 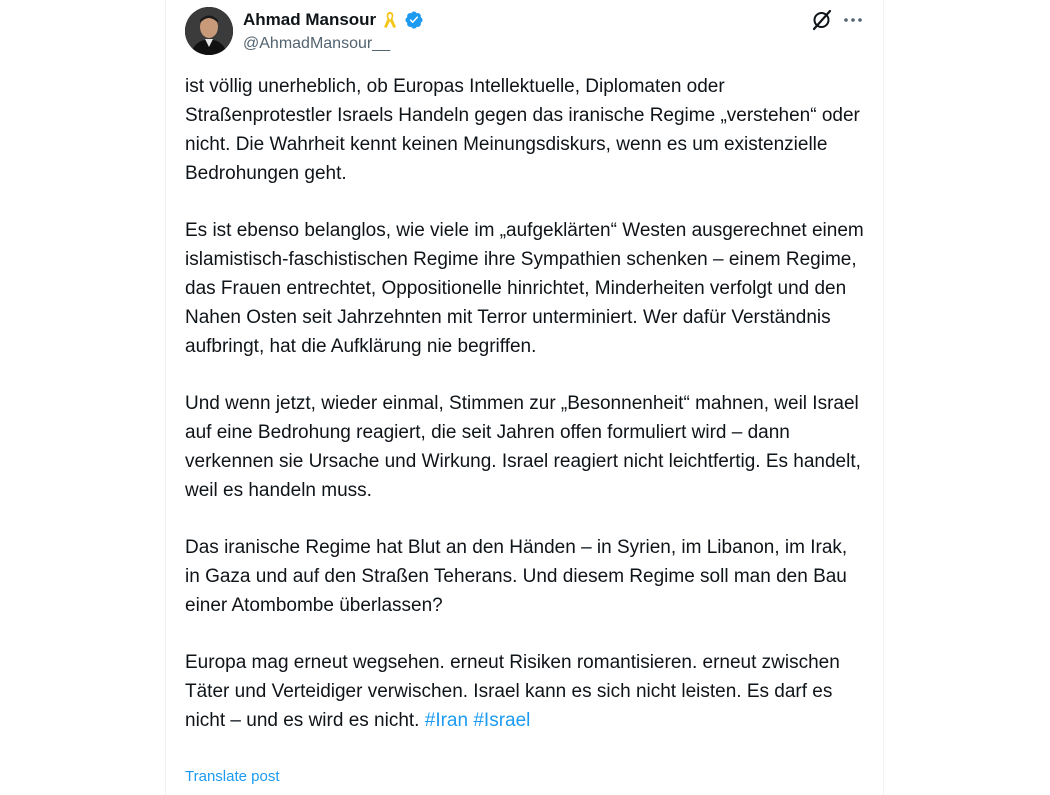 I want to click on translate-post-link: Translate post, so click(x=232, y=777).